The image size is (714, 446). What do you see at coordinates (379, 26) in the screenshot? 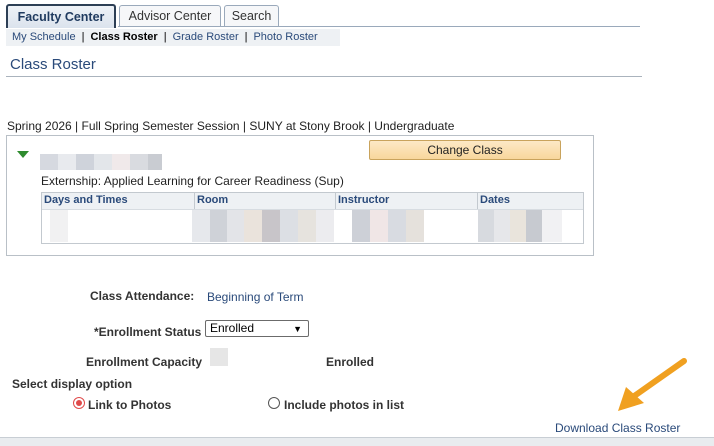
I see `tab-divider` at bounding box center [379, 26].